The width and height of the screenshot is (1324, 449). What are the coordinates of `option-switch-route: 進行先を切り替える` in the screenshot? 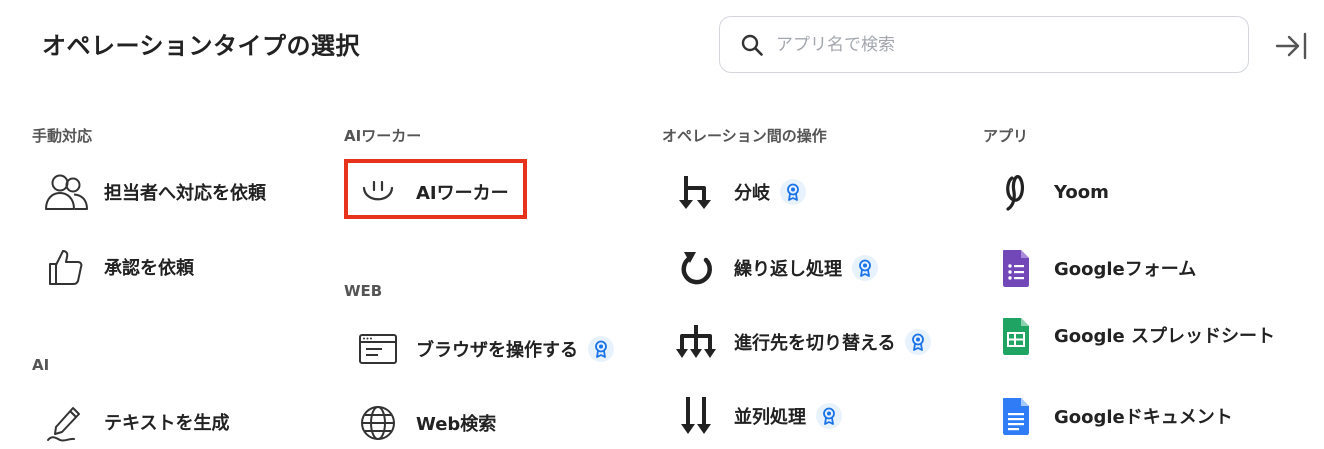 It's located at (802, 342).